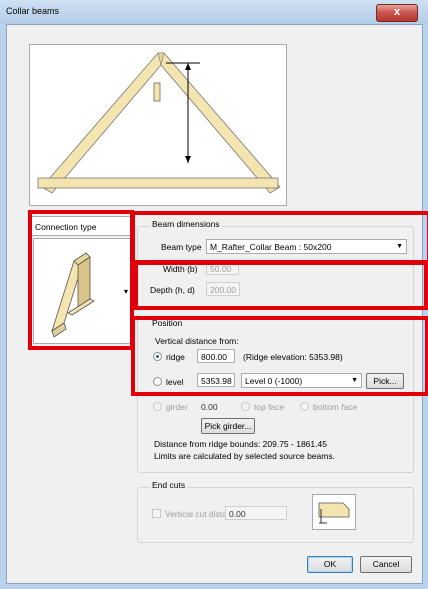  What do you see at coordinates (269, 407) in the screenshot?
I see `top-face-label: top face` at bounding box center [269, 407].